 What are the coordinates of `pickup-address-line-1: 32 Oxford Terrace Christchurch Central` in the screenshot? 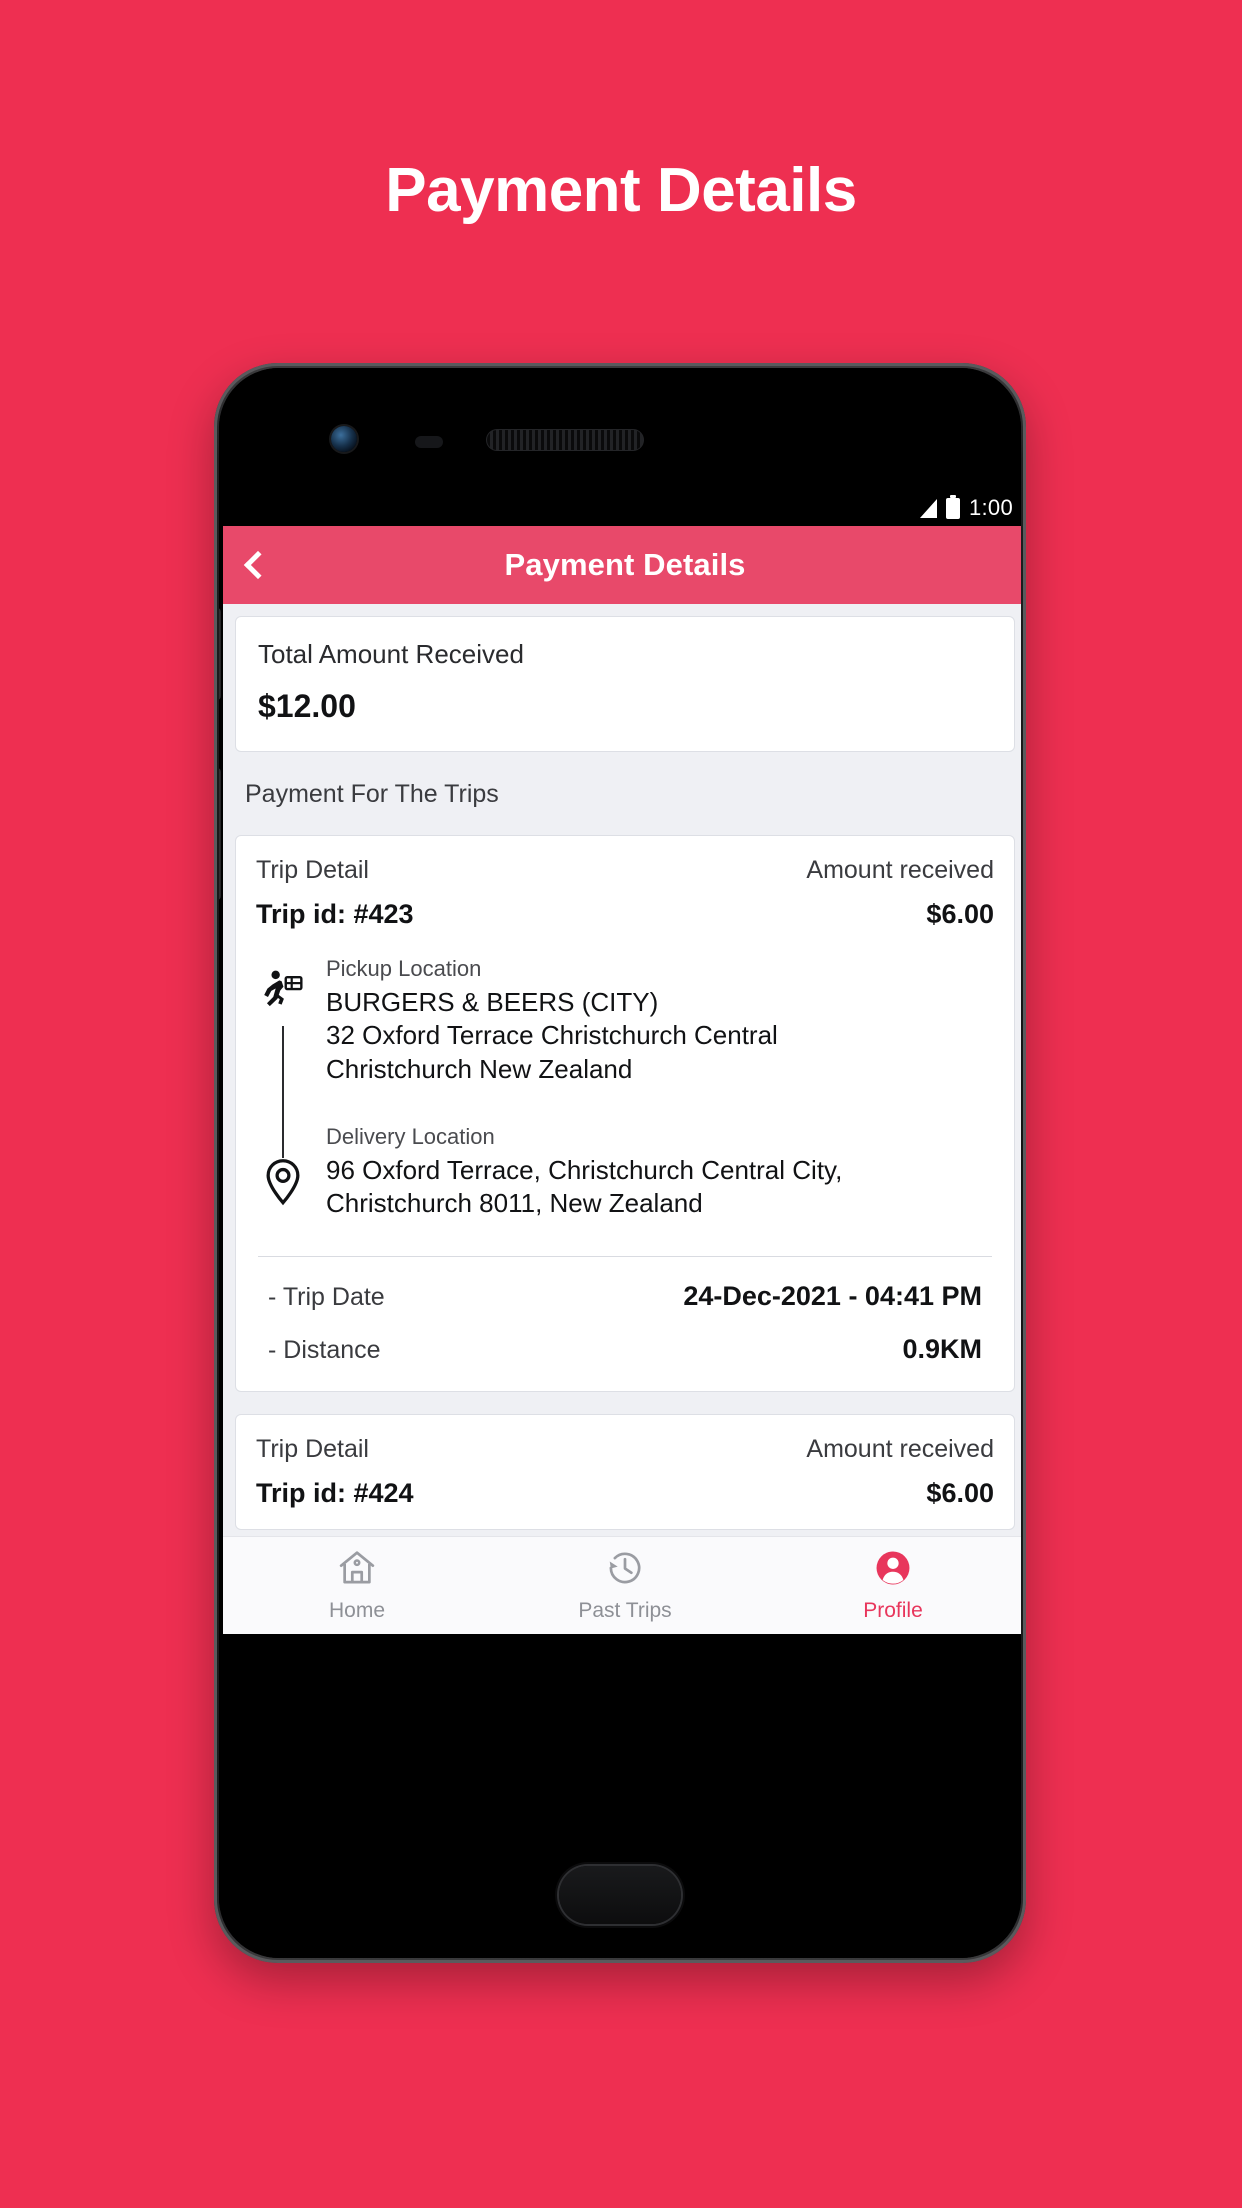 It's located at (552, 1035).